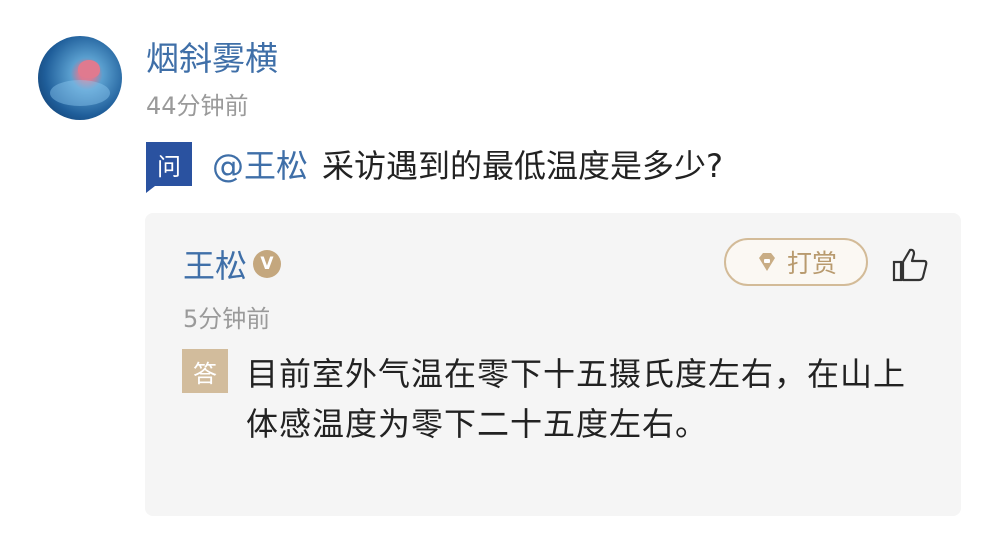 The height and width of the screenshot is (557, 1000). Describe the element at coordinates (227, 319) in the screenshot. I see `answer-timestamp: 5分钟前` at that location.